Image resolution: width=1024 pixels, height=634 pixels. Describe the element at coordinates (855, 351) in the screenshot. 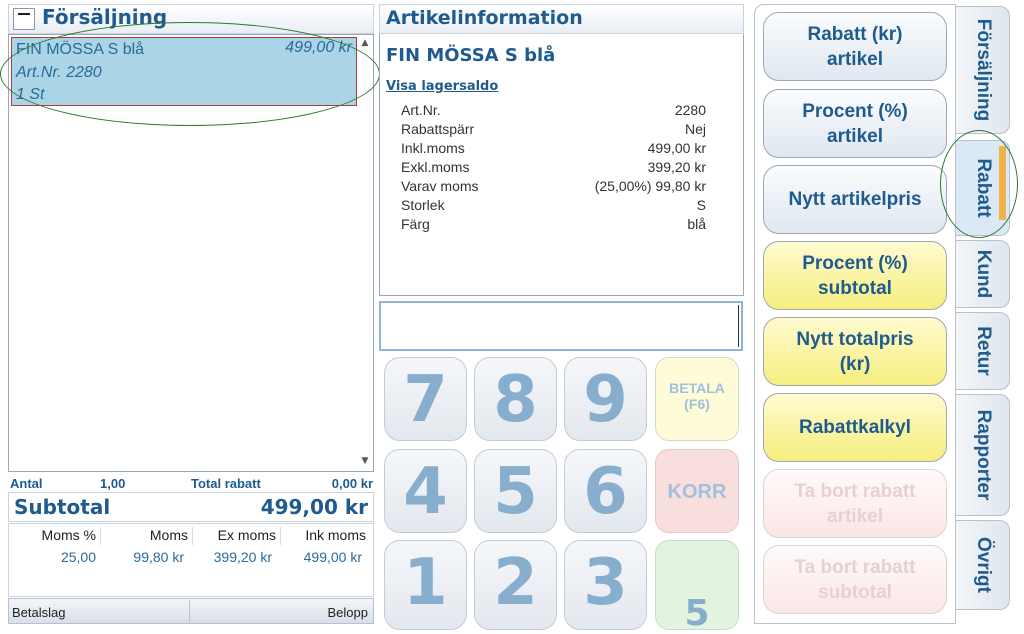

I see `new-total-price-button: Nytt totalpris (kr)` at that location.